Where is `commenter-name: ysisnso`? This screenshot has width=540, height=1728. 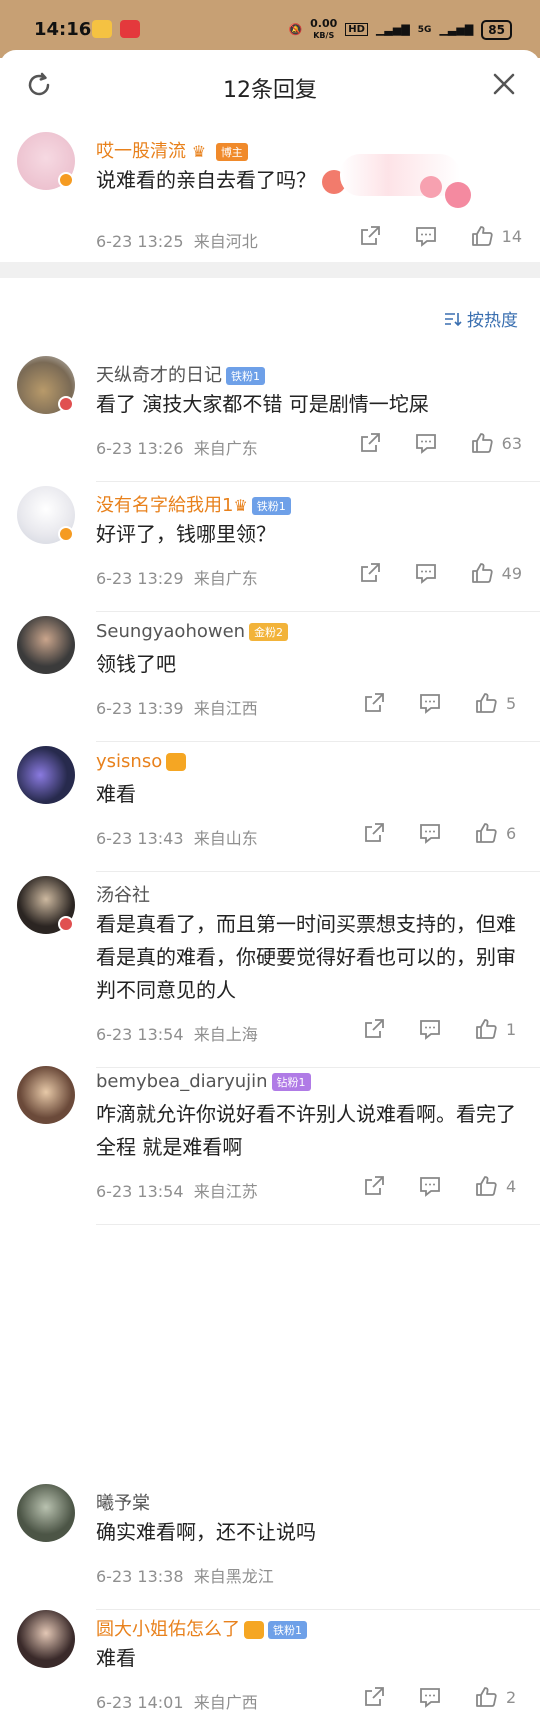 commenter-name: ysisnso is located at coordinates (141, 761).